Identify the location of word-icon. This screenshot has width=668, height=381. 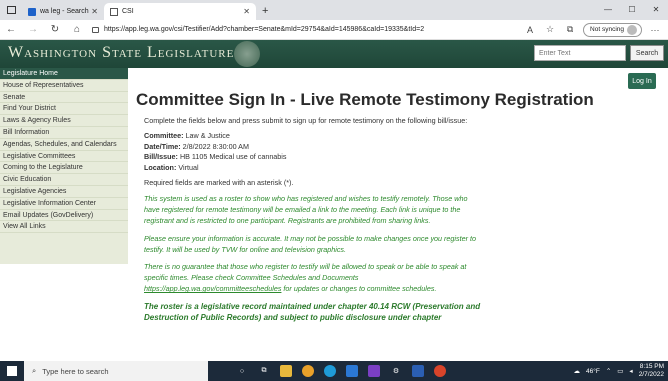
(418, 371).